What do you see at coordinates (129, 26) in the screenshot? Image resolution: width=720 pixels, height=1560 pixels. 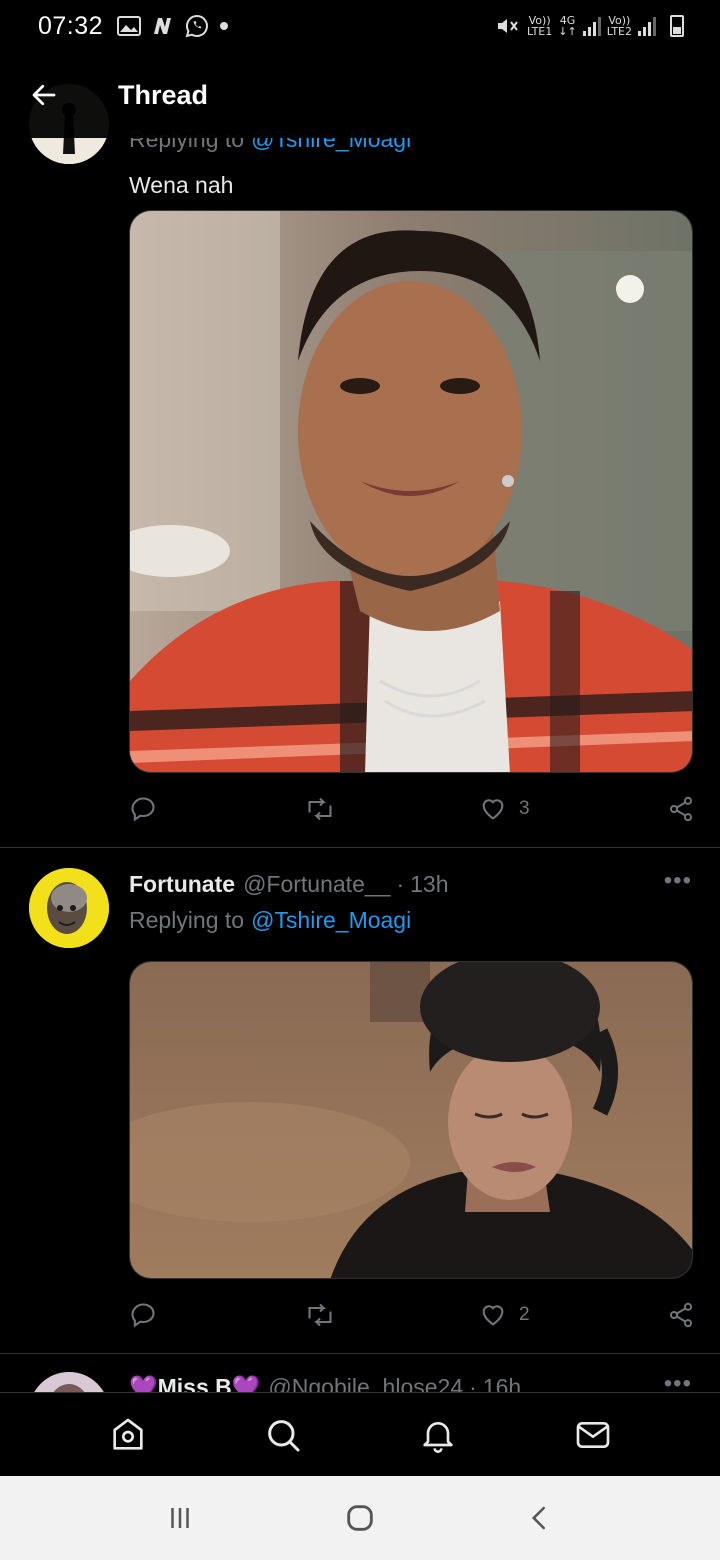 I see `gallery-icon` at bounding box center [129, 26].